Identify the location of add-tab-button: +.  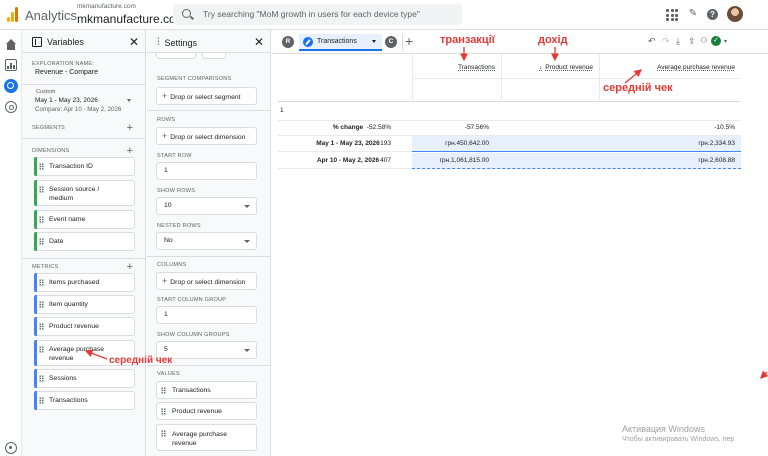
(409, 41).